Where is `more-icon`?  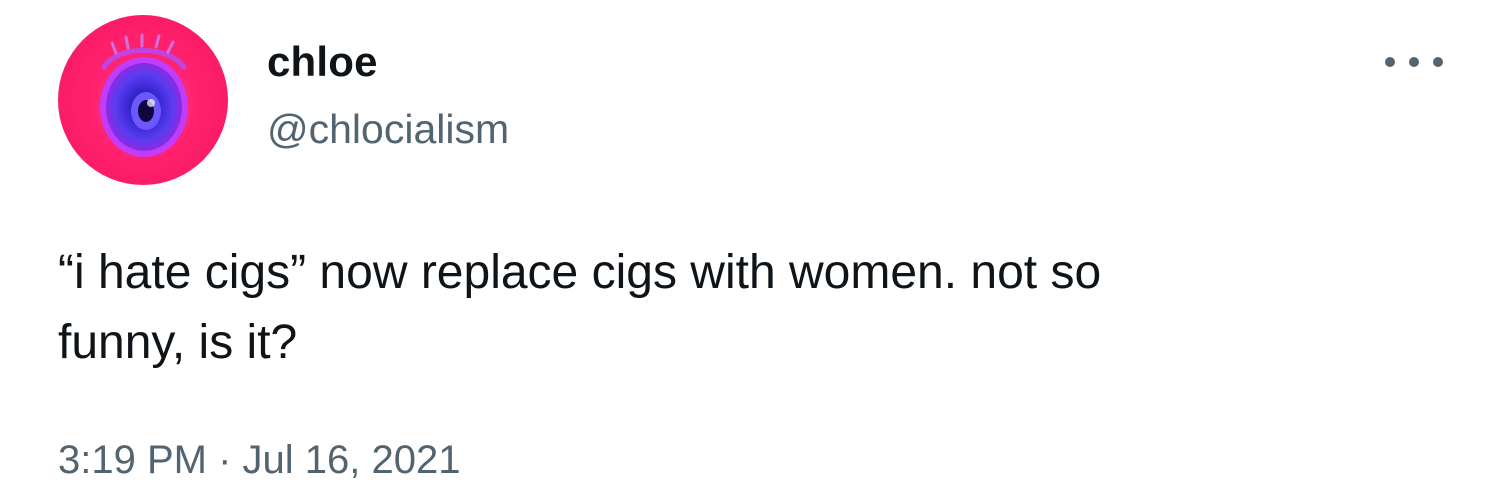
more-icon is located at coordinates (1390, 62).